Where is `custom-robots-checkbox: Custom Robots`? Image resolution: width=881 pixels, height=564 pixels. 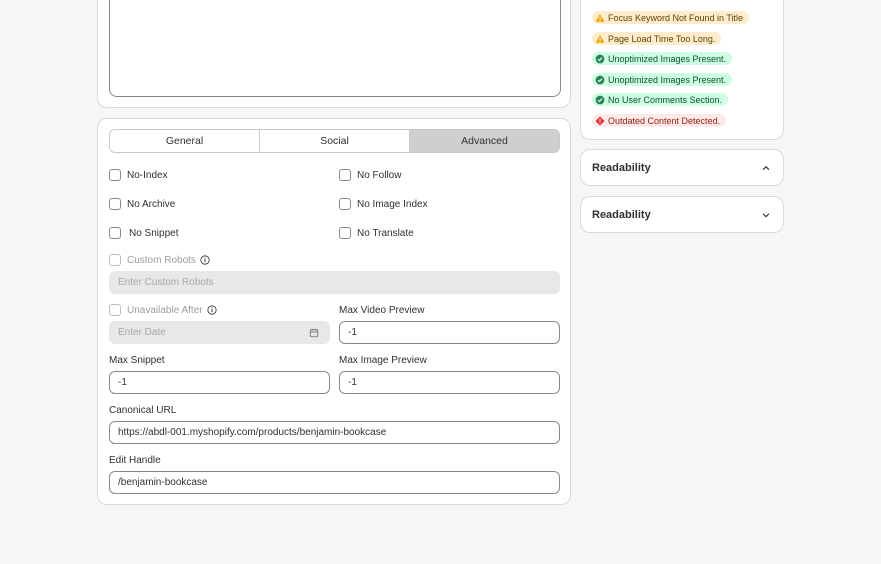 custom-robots-checkbox: Custom Robots is located at coordinates (159, 260).